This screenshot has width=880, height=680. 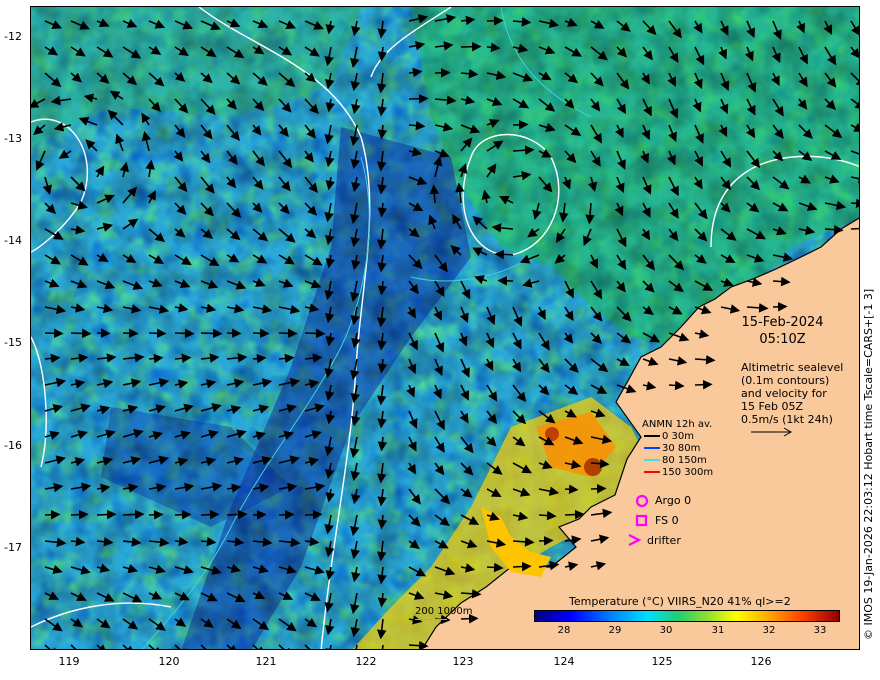 I want to click on lon-tick: 122, so click(x=366, y=661).